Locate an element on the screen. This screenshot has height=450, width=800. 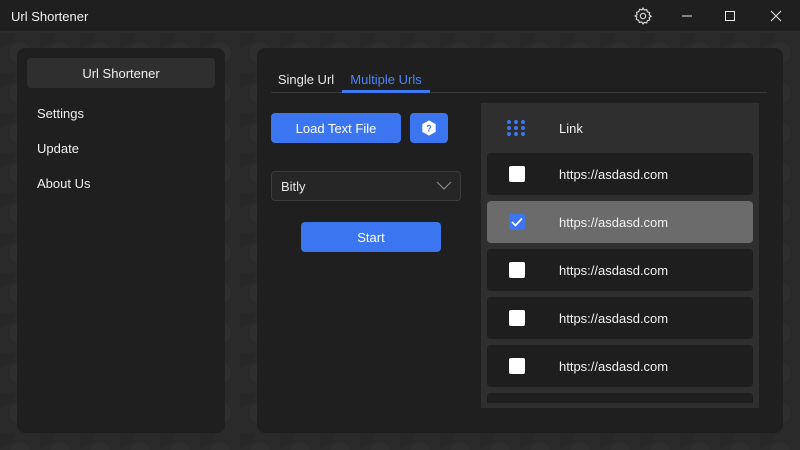
sidebar-item-about-us: About Us is located at coordinates (121, 183).